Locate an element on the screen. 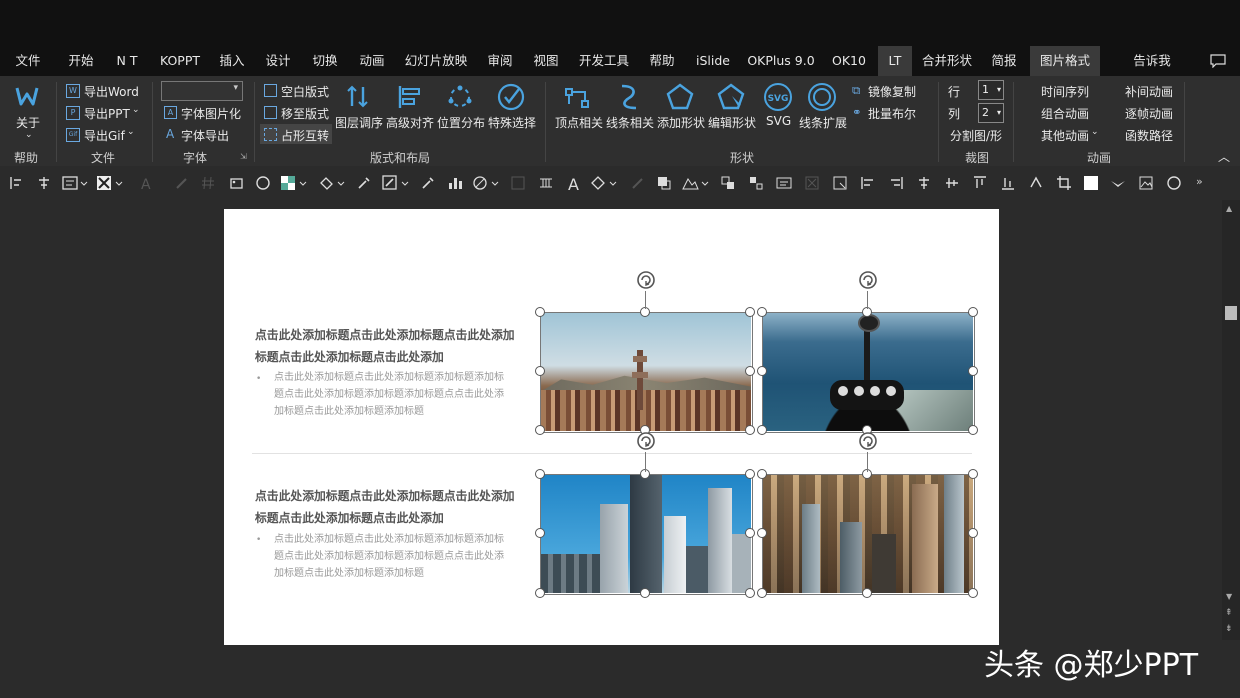 The height and width of the screenshot is (698, 1240). crop-tool-icon is located at coordinates (1064, 183).